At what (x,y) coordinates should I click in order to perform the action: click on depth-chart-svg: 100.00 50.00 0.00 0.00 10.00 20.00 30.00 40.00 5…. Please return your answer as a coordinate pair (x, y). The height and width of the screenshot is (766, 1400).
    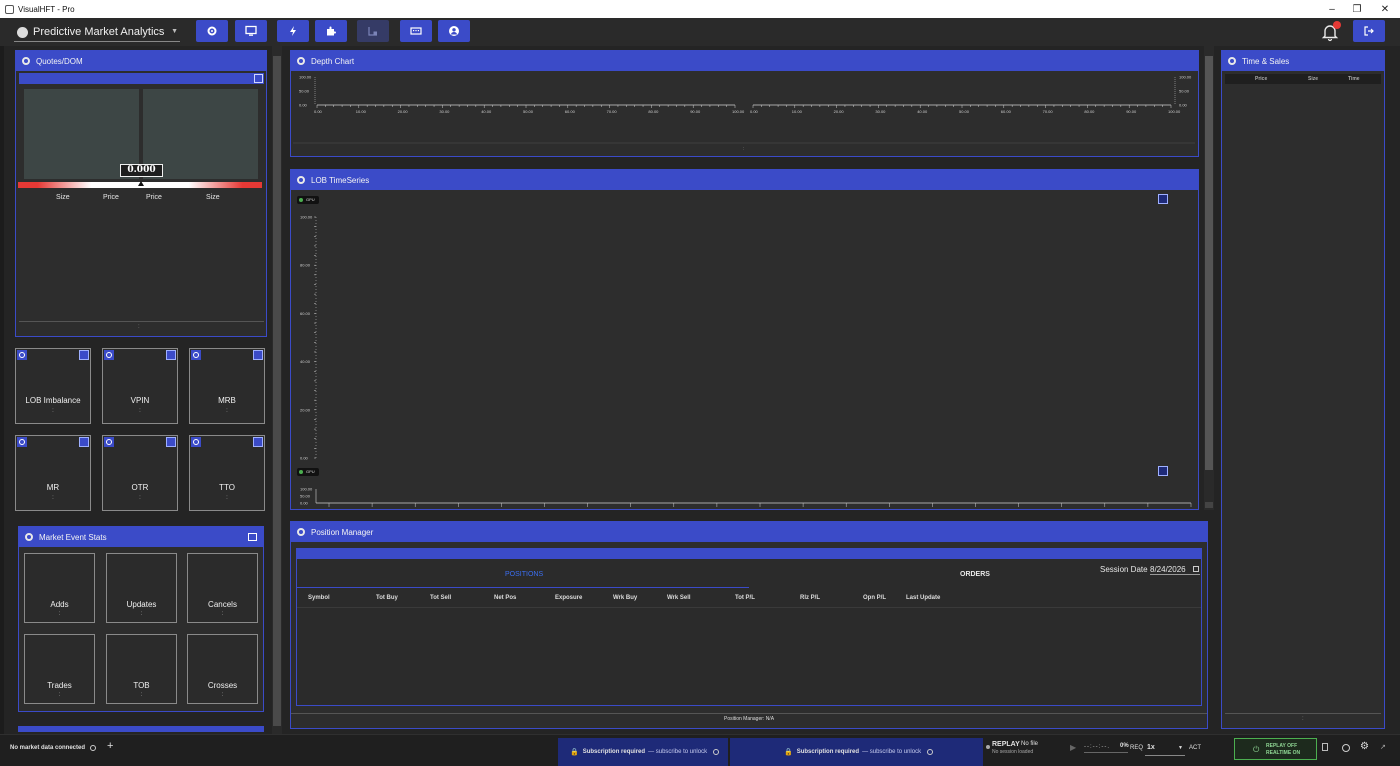
    Looking at the image, I should click on (744, 109).